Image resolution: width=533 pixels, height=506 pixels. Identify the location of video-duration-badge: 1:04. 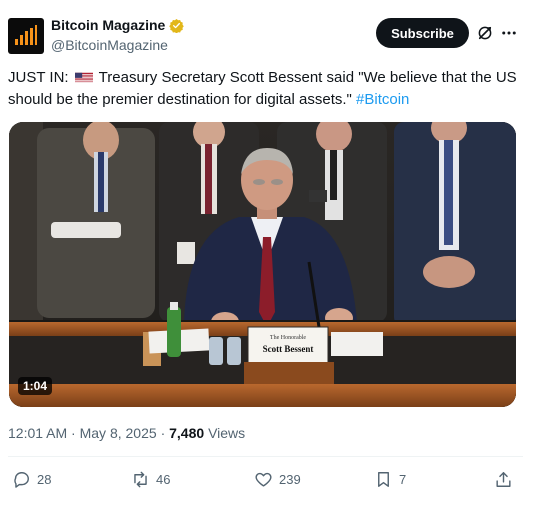
(35, 386).